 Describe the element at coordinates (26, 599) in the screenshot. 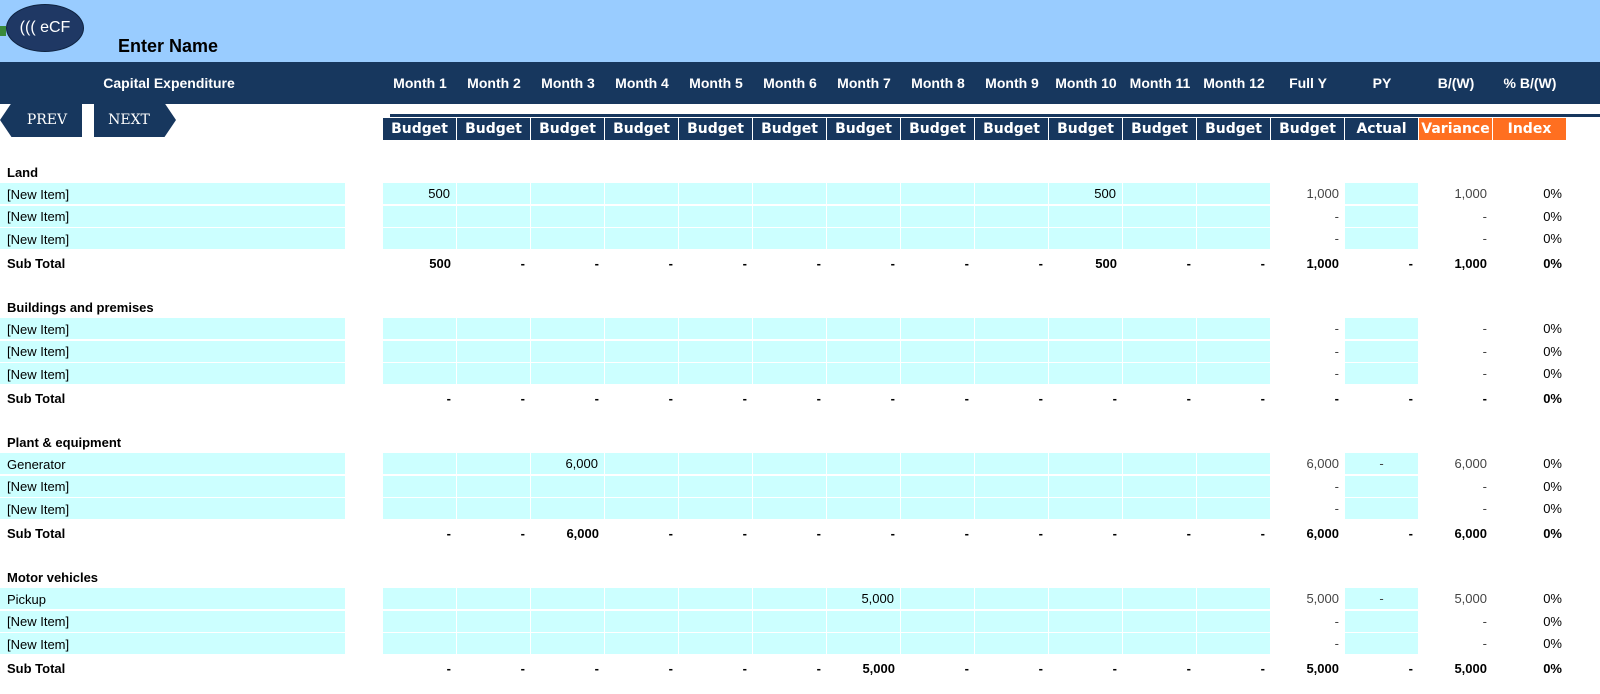

I see `item-label: Pickup` at that location.